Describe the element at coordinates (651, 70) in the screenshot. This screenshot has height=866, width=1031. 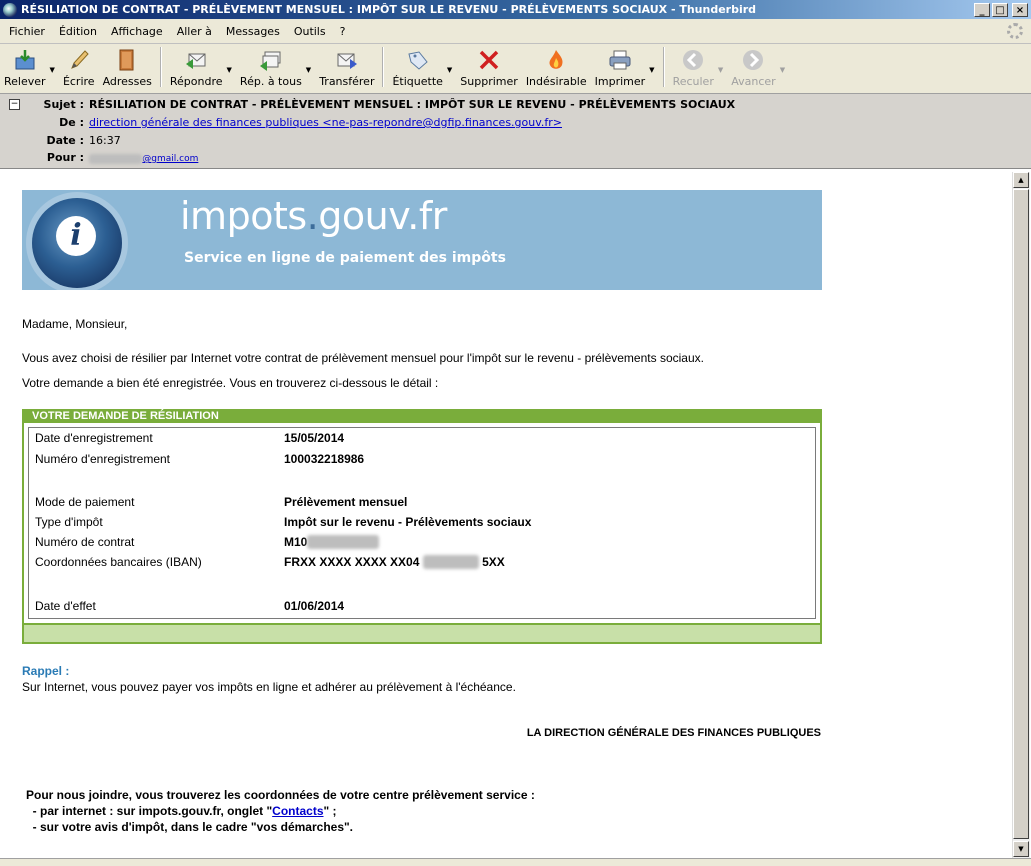
I see `imprimer-dropdown-arrow: ▼` at that location.